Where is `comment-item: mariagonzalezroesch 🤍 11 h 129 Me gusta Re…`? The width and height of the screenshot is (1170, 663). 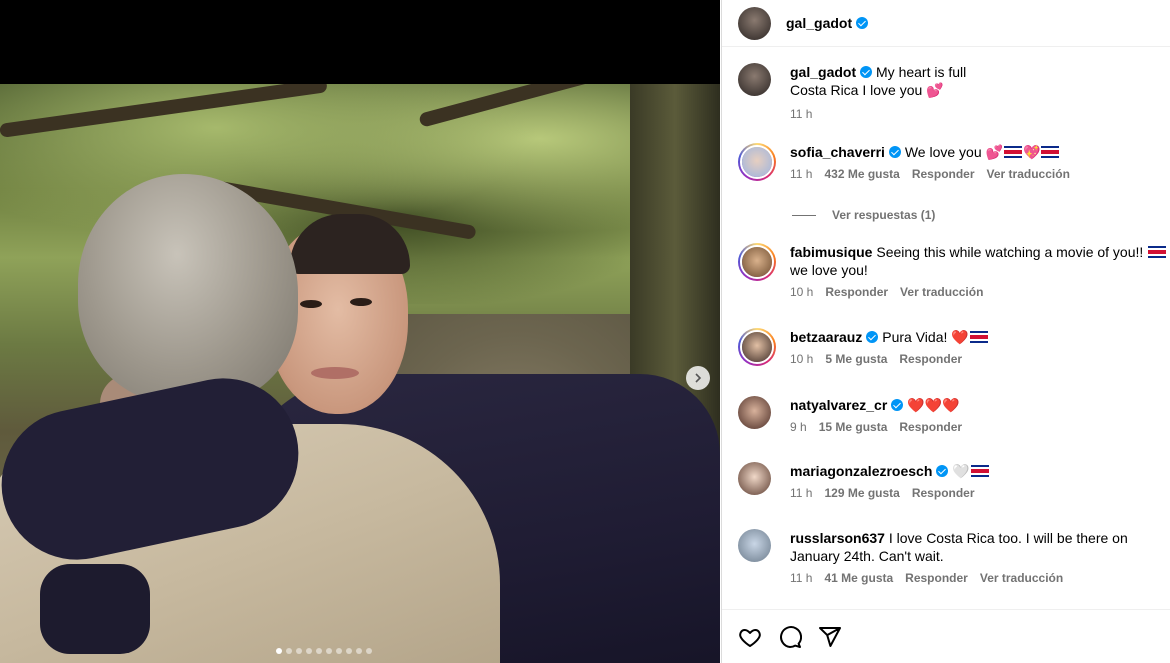 comment-item: mariagonzalezroesch 🤍 11 h 129 Me gusta Re… is located at coordinates (954, 481).